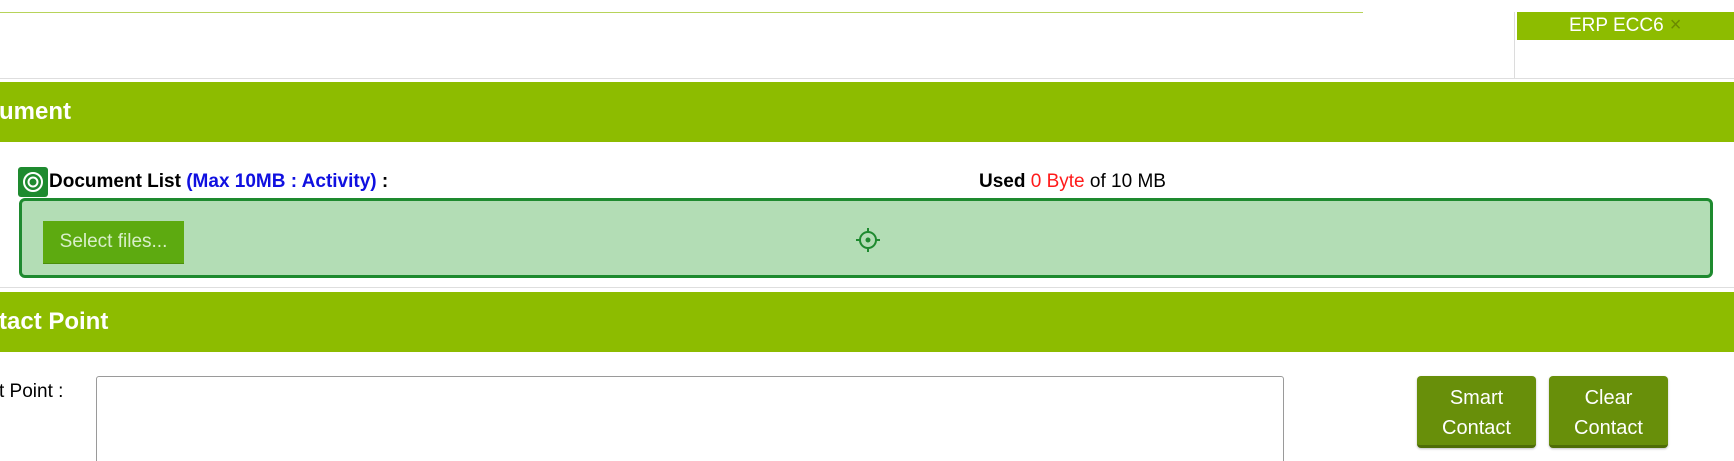 This screenshot has width=1734, height=461. Describe the element at coordinates (54, 321) in the screenshot. I see `contact-section-title: tact Point` at that location.